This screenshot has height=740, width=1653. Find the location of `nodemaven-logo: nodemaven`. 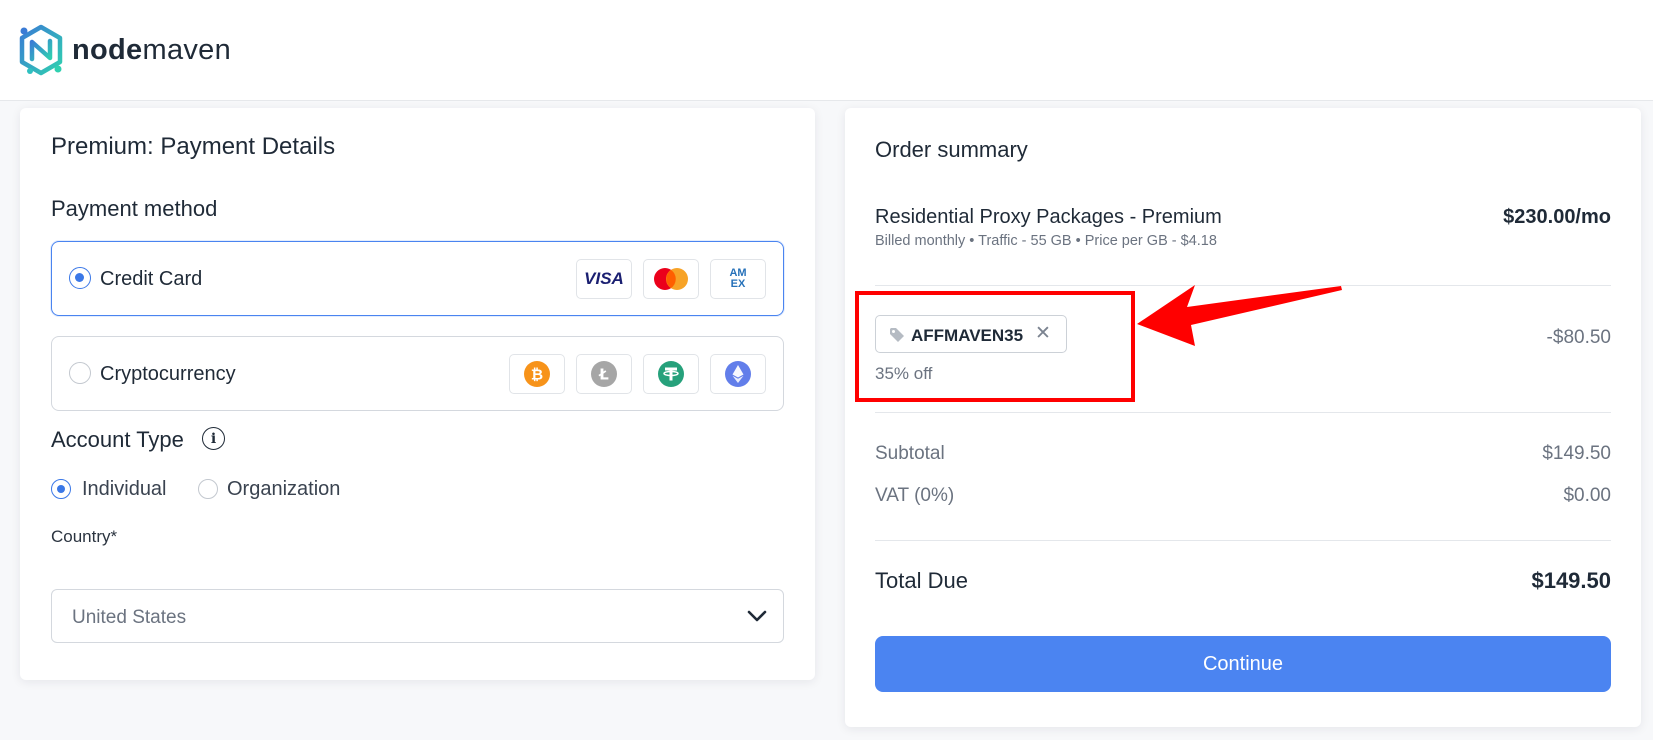

nodemaven-logo: nodemaven is located at coordinates (124, 50).